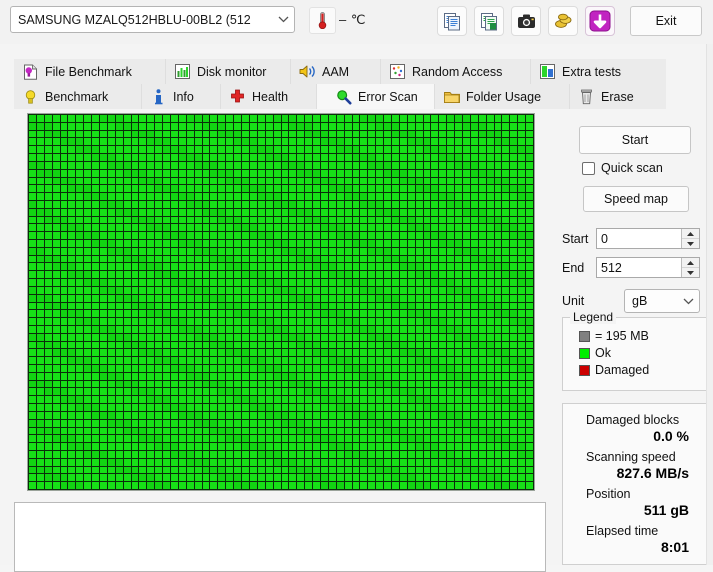 The width and height of the screenshot is (713, 572). What do you see at coordinates (666, 21) in the screenshot?
I see `exit-button: Exit` at bounding box center [666, 21].